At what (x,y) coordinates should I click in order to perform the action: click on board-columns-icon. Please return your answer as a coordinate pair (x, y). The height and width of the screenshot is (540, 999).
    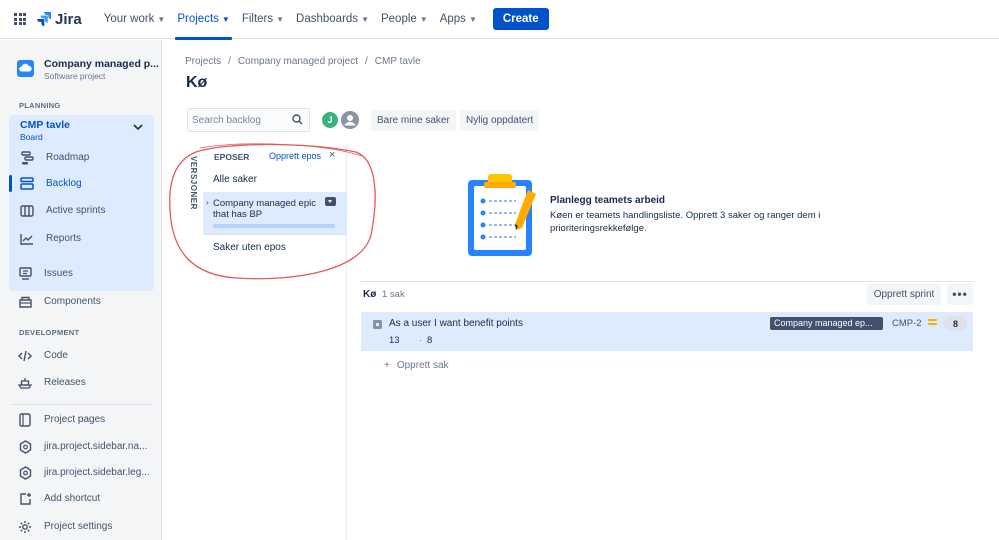
    Looking at the image, I should click on (27, 211).